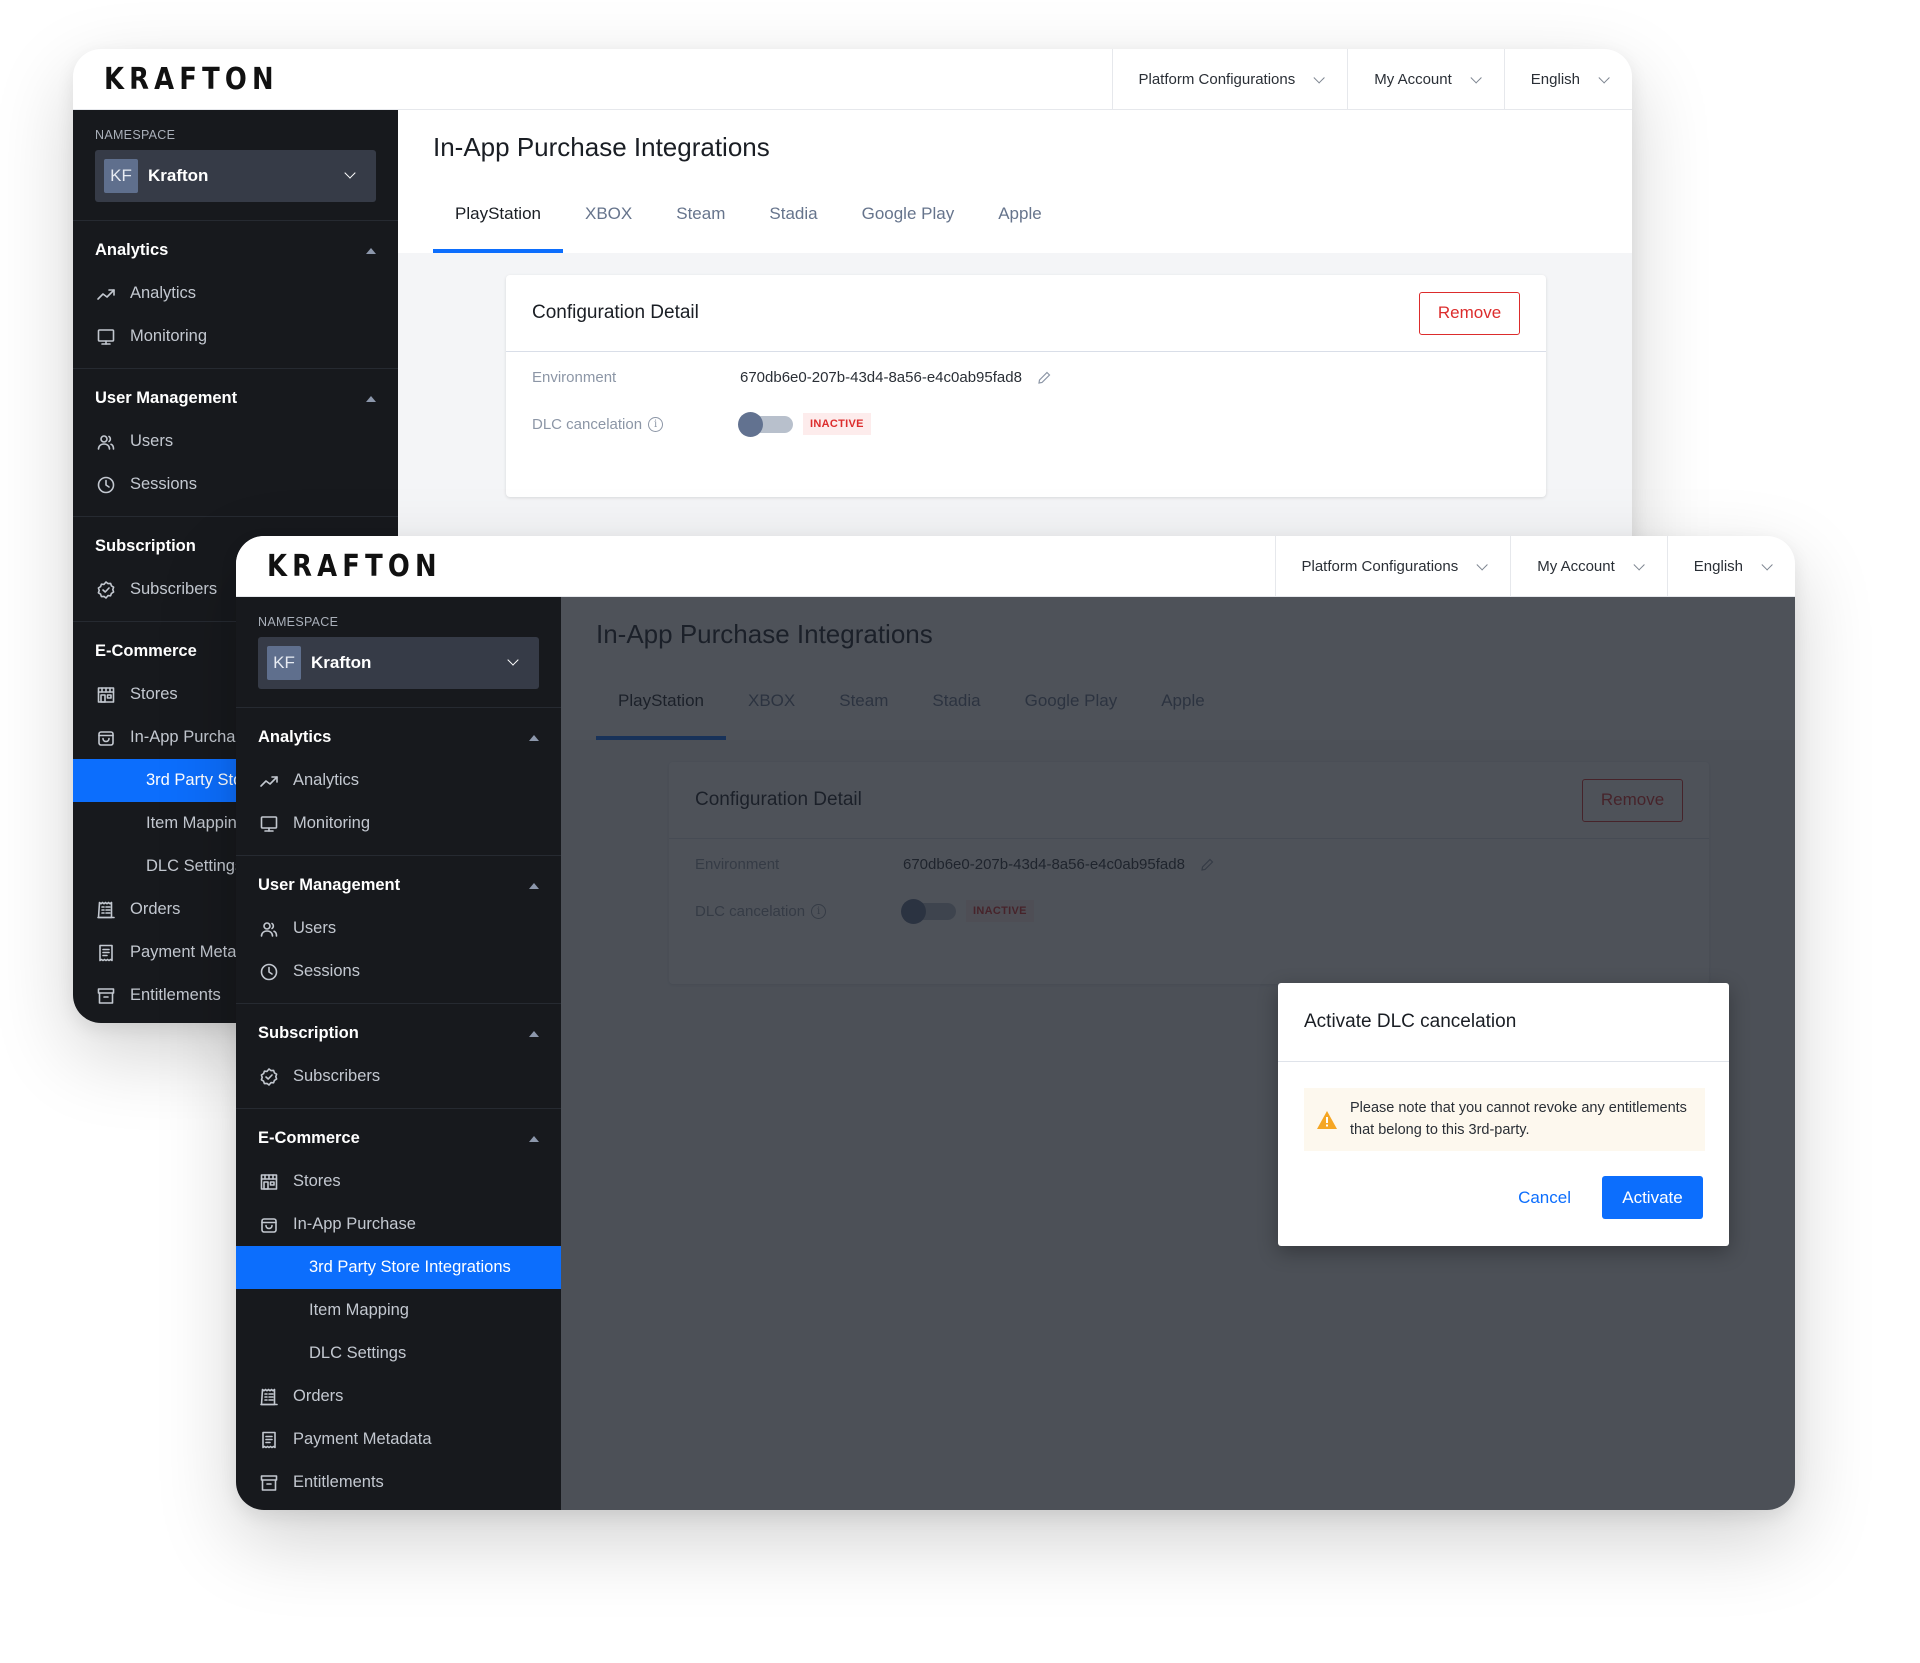 The height and width of the screenshot is (1663, 1920). Describe the element at coordinates (105, 952) in the screenshot. I see `document-icon` at that location.